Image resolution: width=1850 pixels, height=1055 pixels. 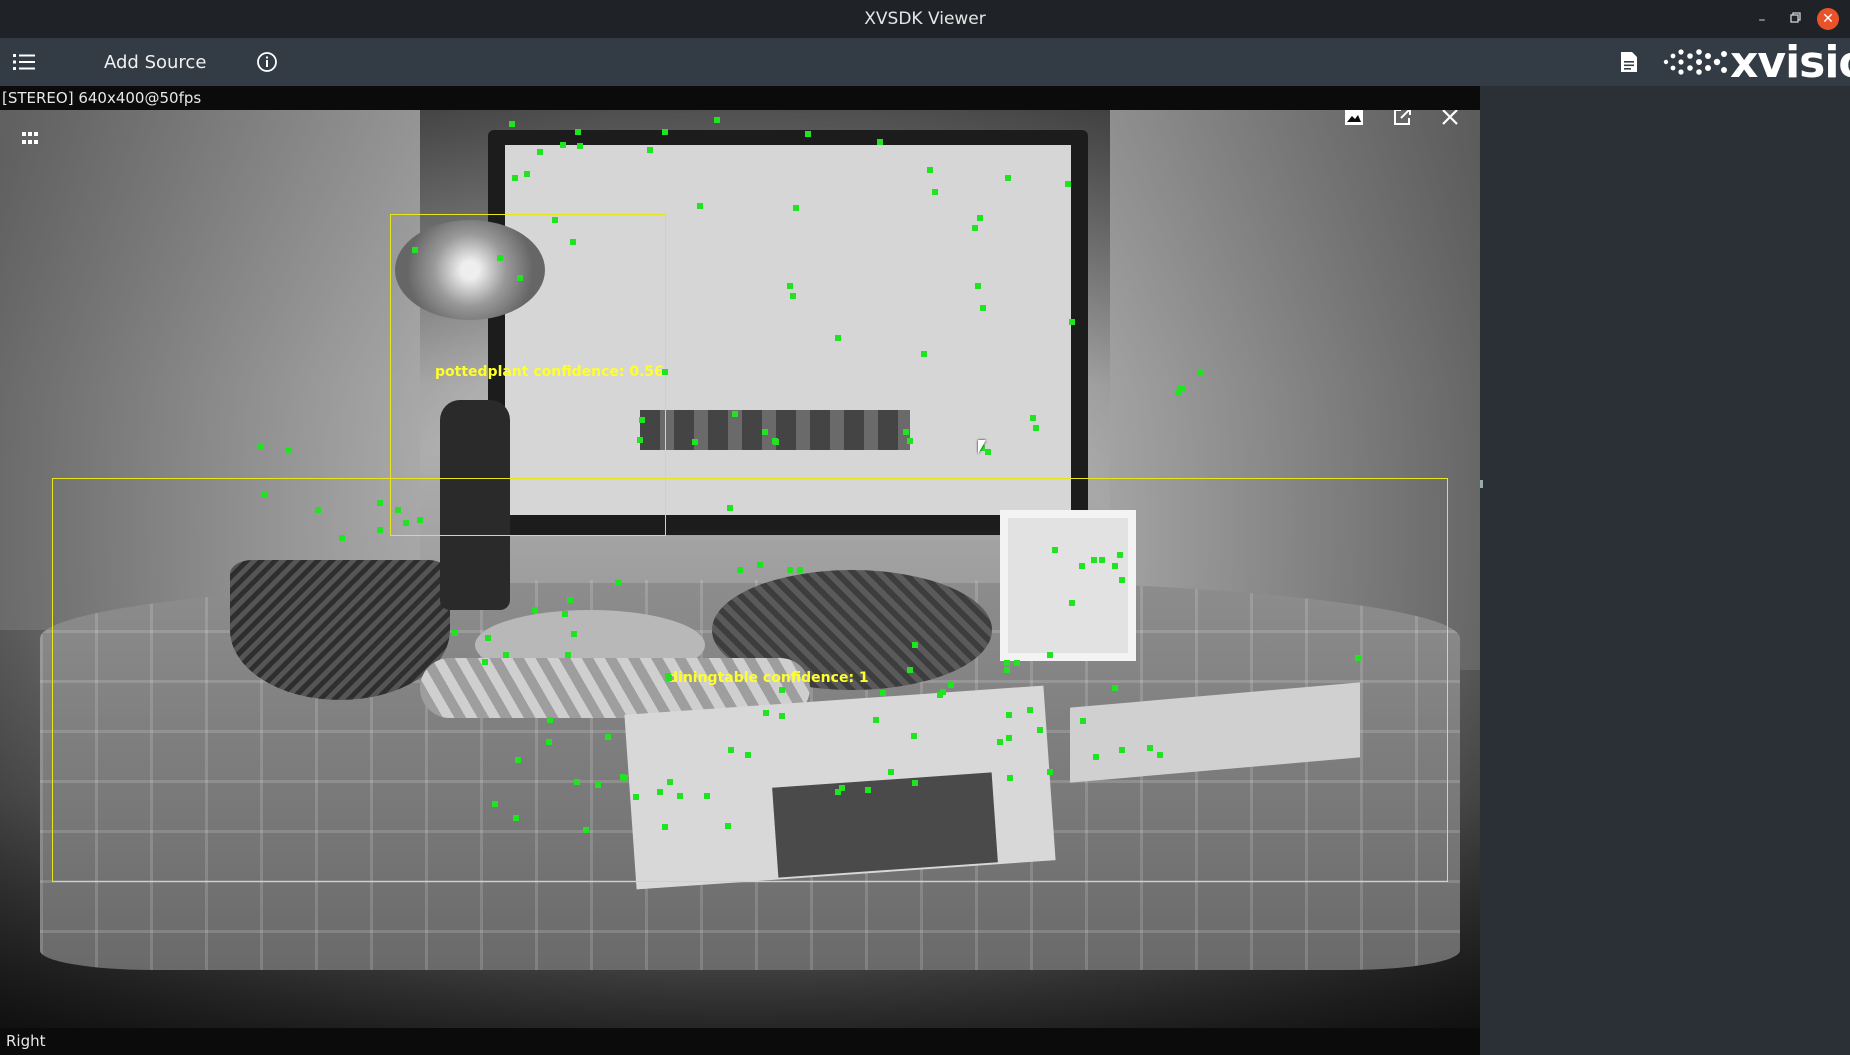 I want to click on document-button, so click(x=1629, y=62).